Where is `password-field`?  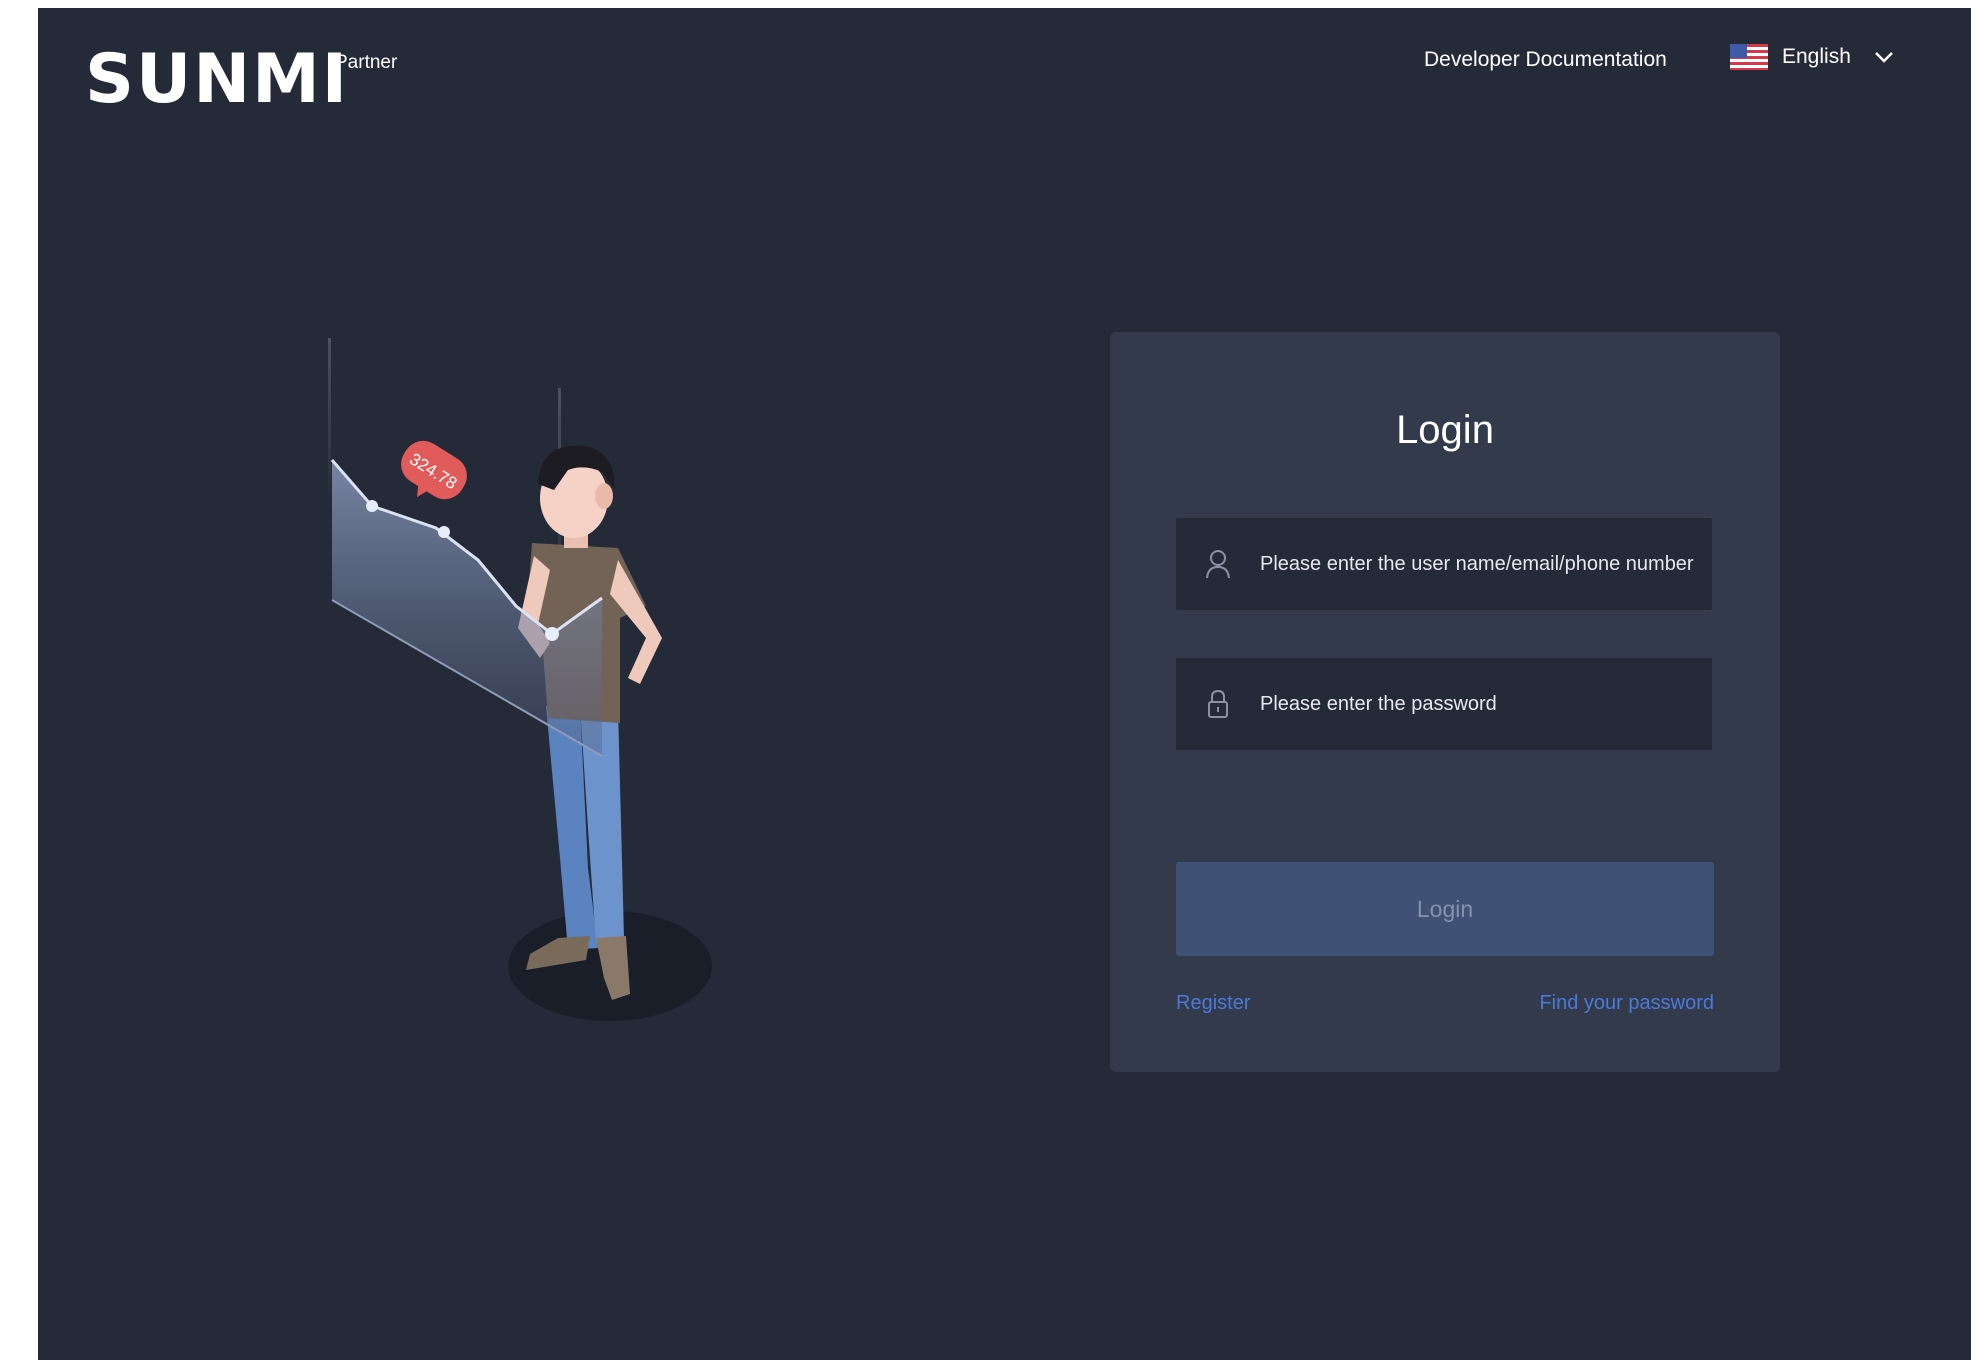 password-field is located at coordinates (1444, 704).